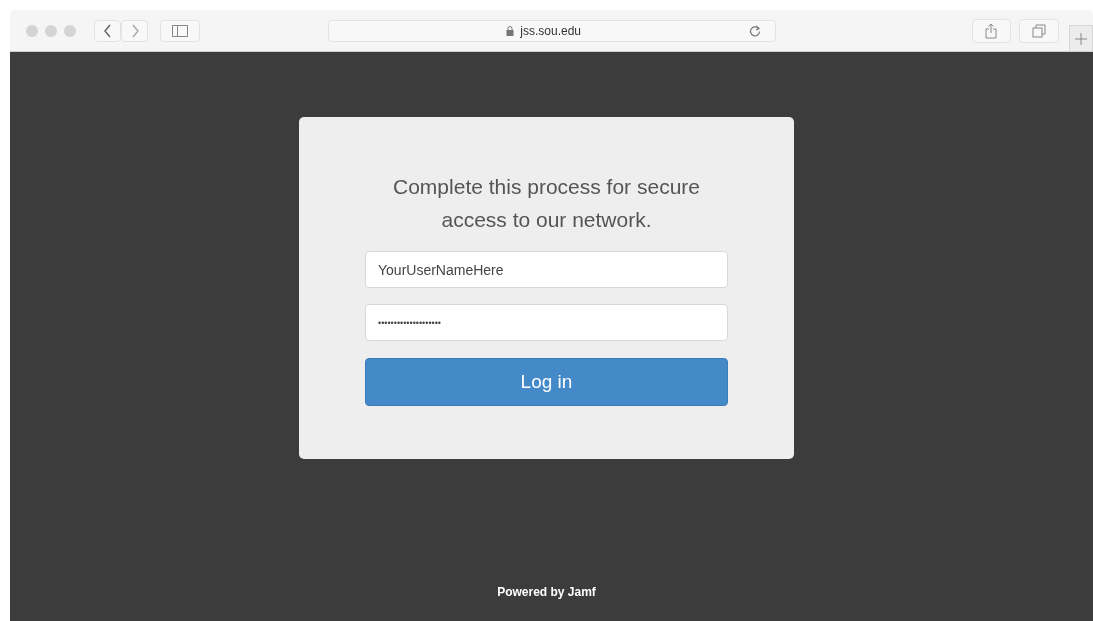 The height and width of the screenshot is (621, 1093). I want to click on plus-icon, so click(1081, 38).